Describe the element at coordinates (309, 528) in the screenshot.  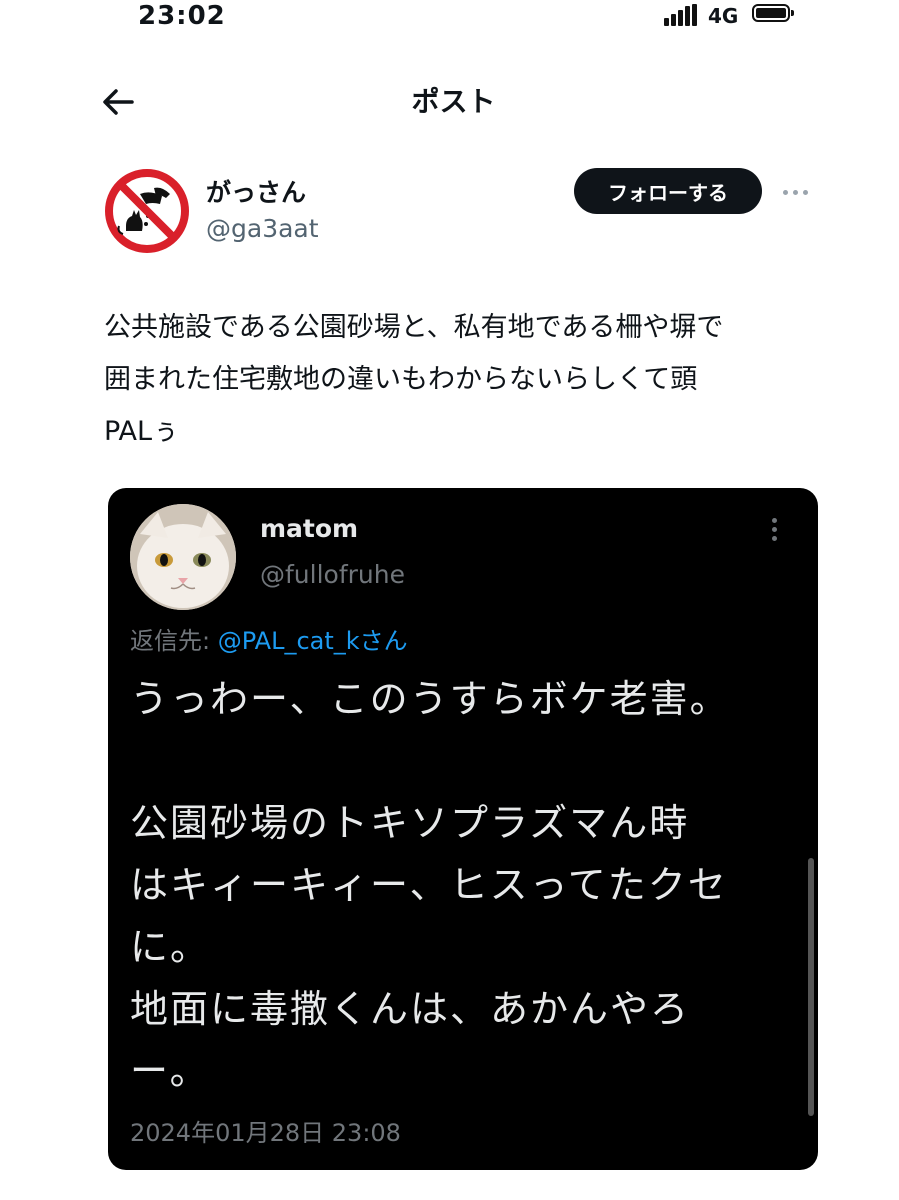
I see `embedded-author-name: matom` at that location.